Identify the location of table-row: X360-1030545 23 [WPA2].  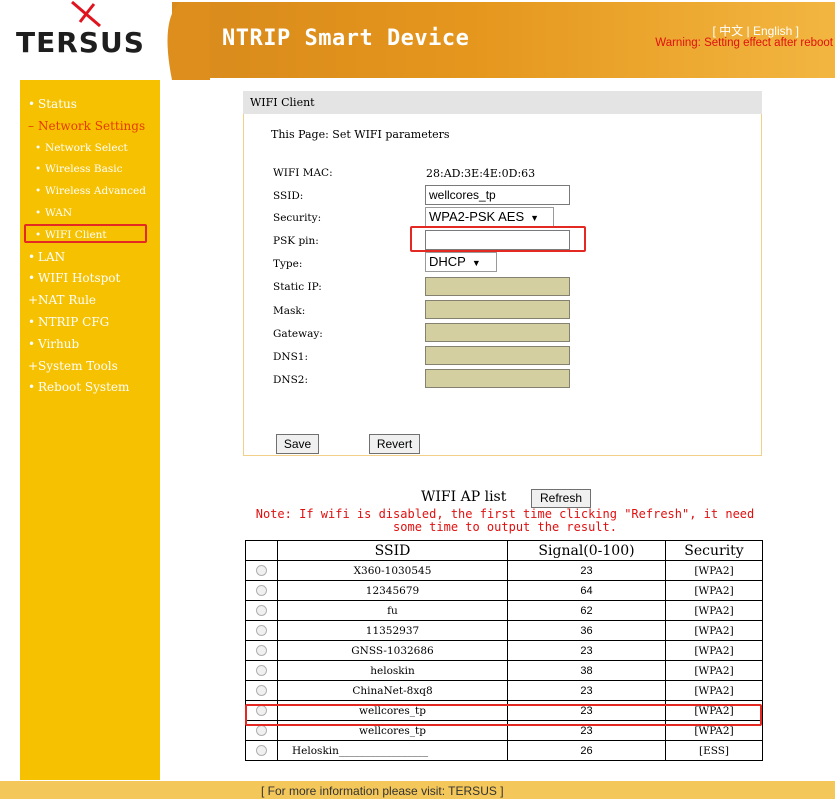
(504, 570).